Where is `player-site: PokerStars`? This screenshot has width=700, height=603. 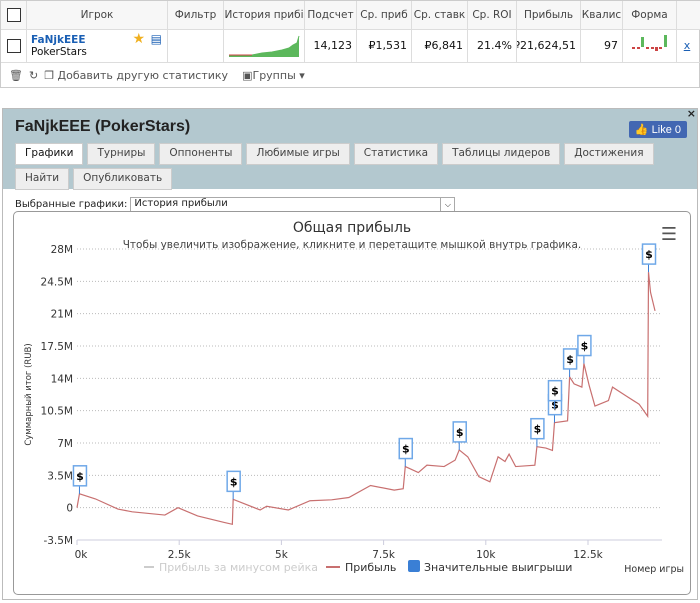 player-site: PokerStars is located at coordinates (59, 51).